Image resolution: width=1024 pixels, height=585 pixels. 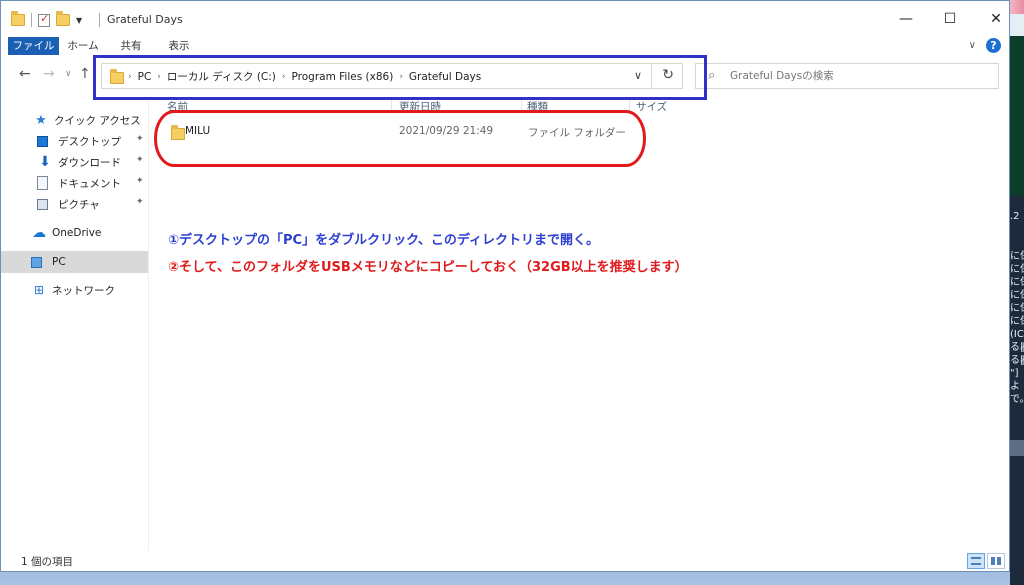 What do you see at coordinates (906, 19) in the screenshot?
I see `minimize-button: —` at bounding box center [906, 19].